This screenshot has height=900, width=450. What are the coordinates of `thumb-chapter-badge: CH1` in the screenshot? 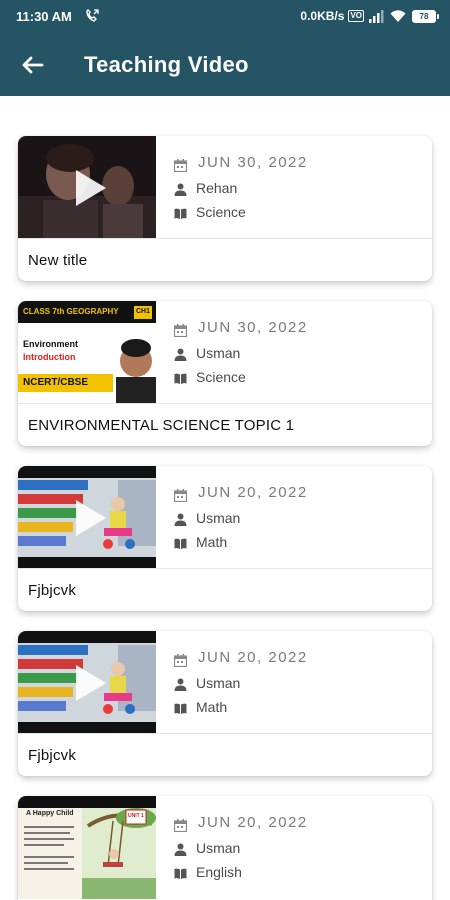 It's located at (143, 311).